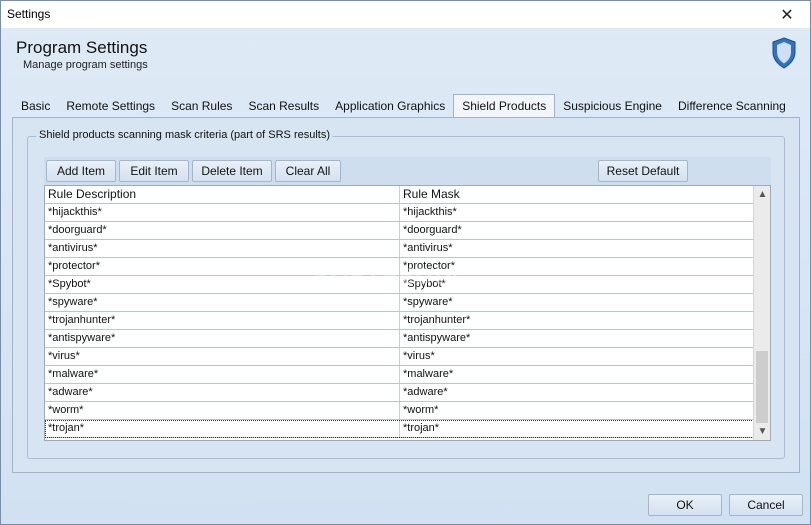 This screenshot has width=811, height=525. Describe the element at coordinates (424, 284) in the screenshot. I see `cell-rule-mask: *Spybot*` at that location.